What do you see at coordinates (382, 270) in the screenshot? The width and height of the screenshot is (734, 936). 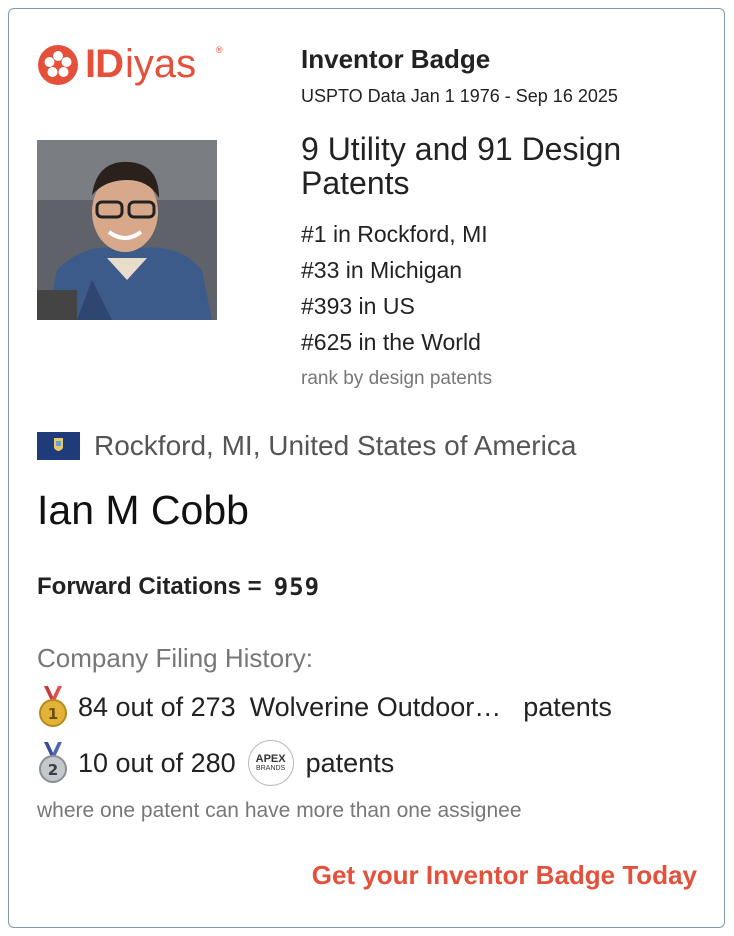 I see `rank-state: #33 in Michigan` at bounding box center [382, 270].